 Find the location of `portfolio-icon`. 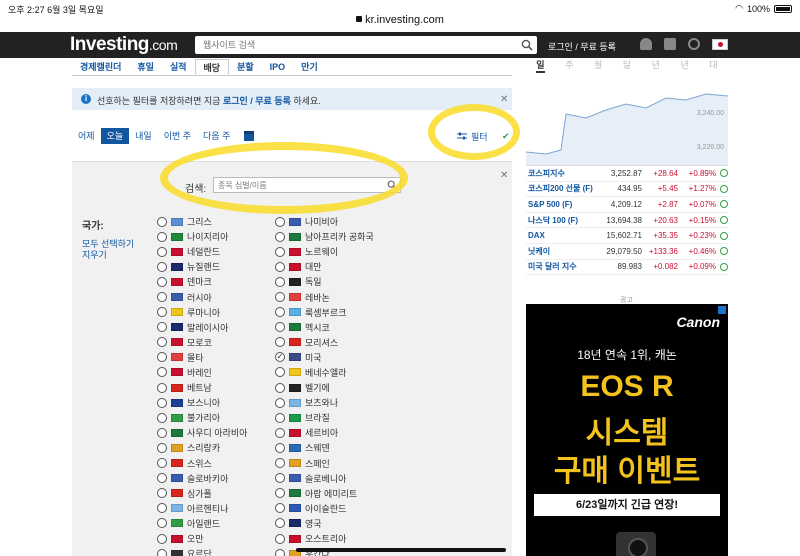

portfolio-icon is located at coordinates (670, 44).